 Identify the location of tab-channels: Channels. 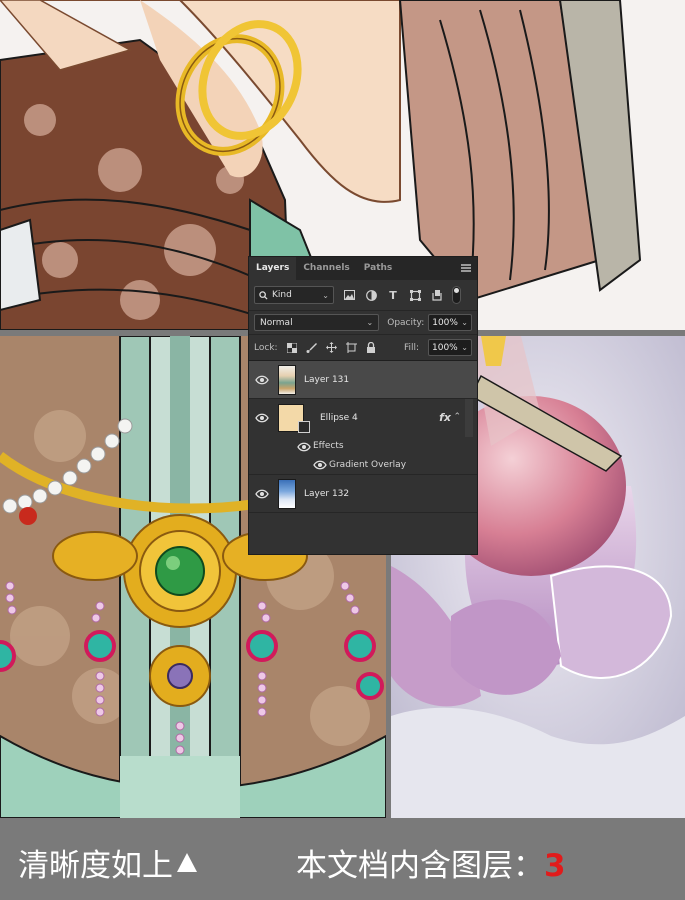
(326, 268).